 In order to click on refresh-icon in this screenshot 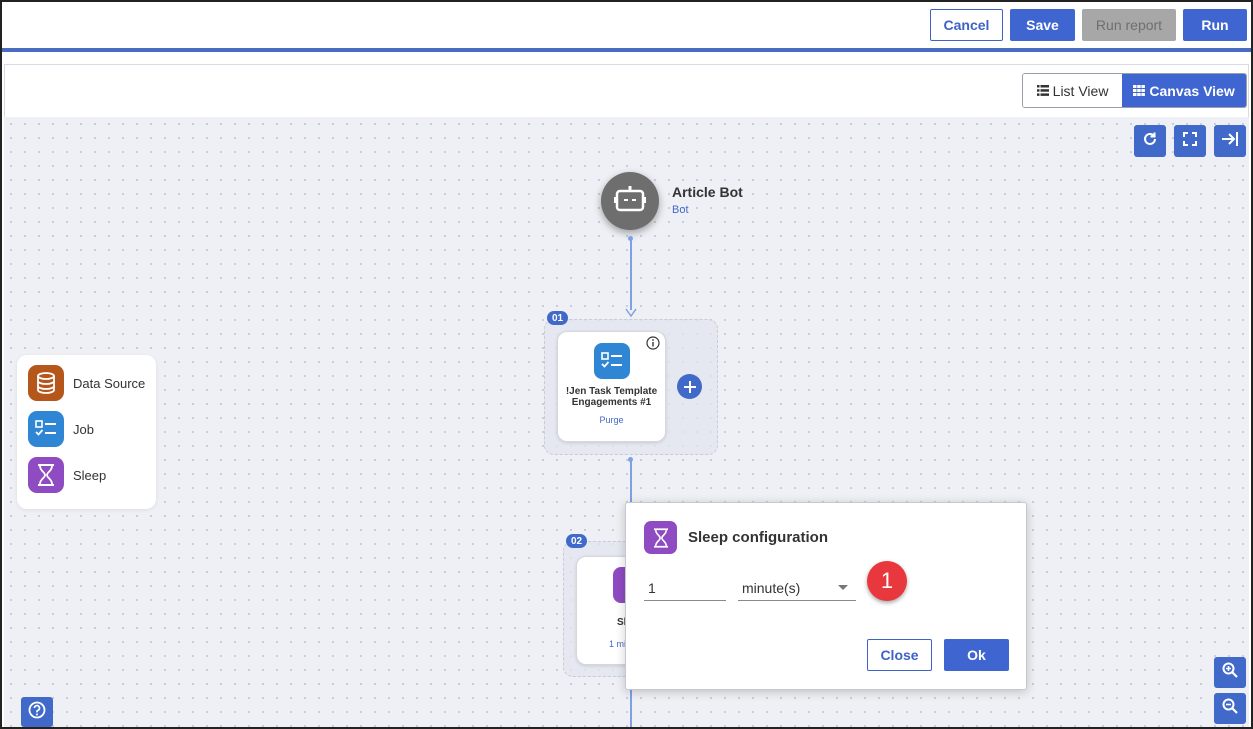, I will do `click(1150, 141)`.